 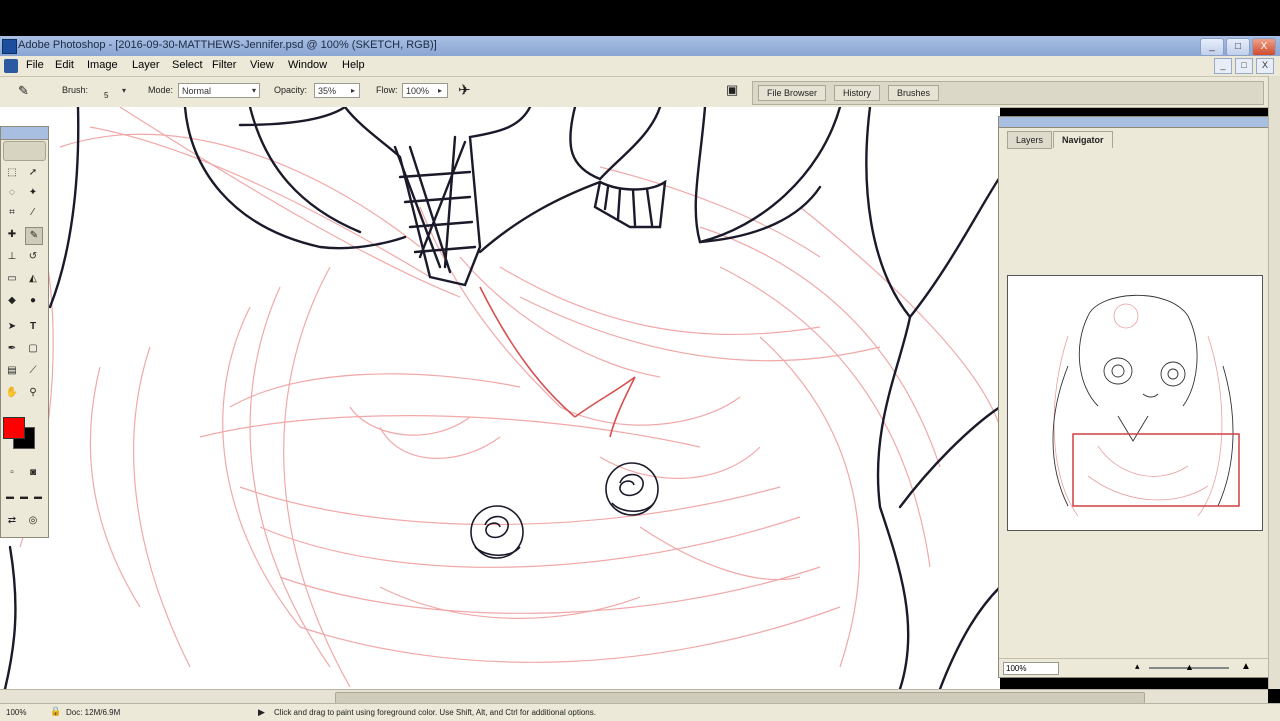 What do you see at coordinates (1212, 47) in the screenshot?
I see `minimize-button: _` at bounding box center [1212, 47].